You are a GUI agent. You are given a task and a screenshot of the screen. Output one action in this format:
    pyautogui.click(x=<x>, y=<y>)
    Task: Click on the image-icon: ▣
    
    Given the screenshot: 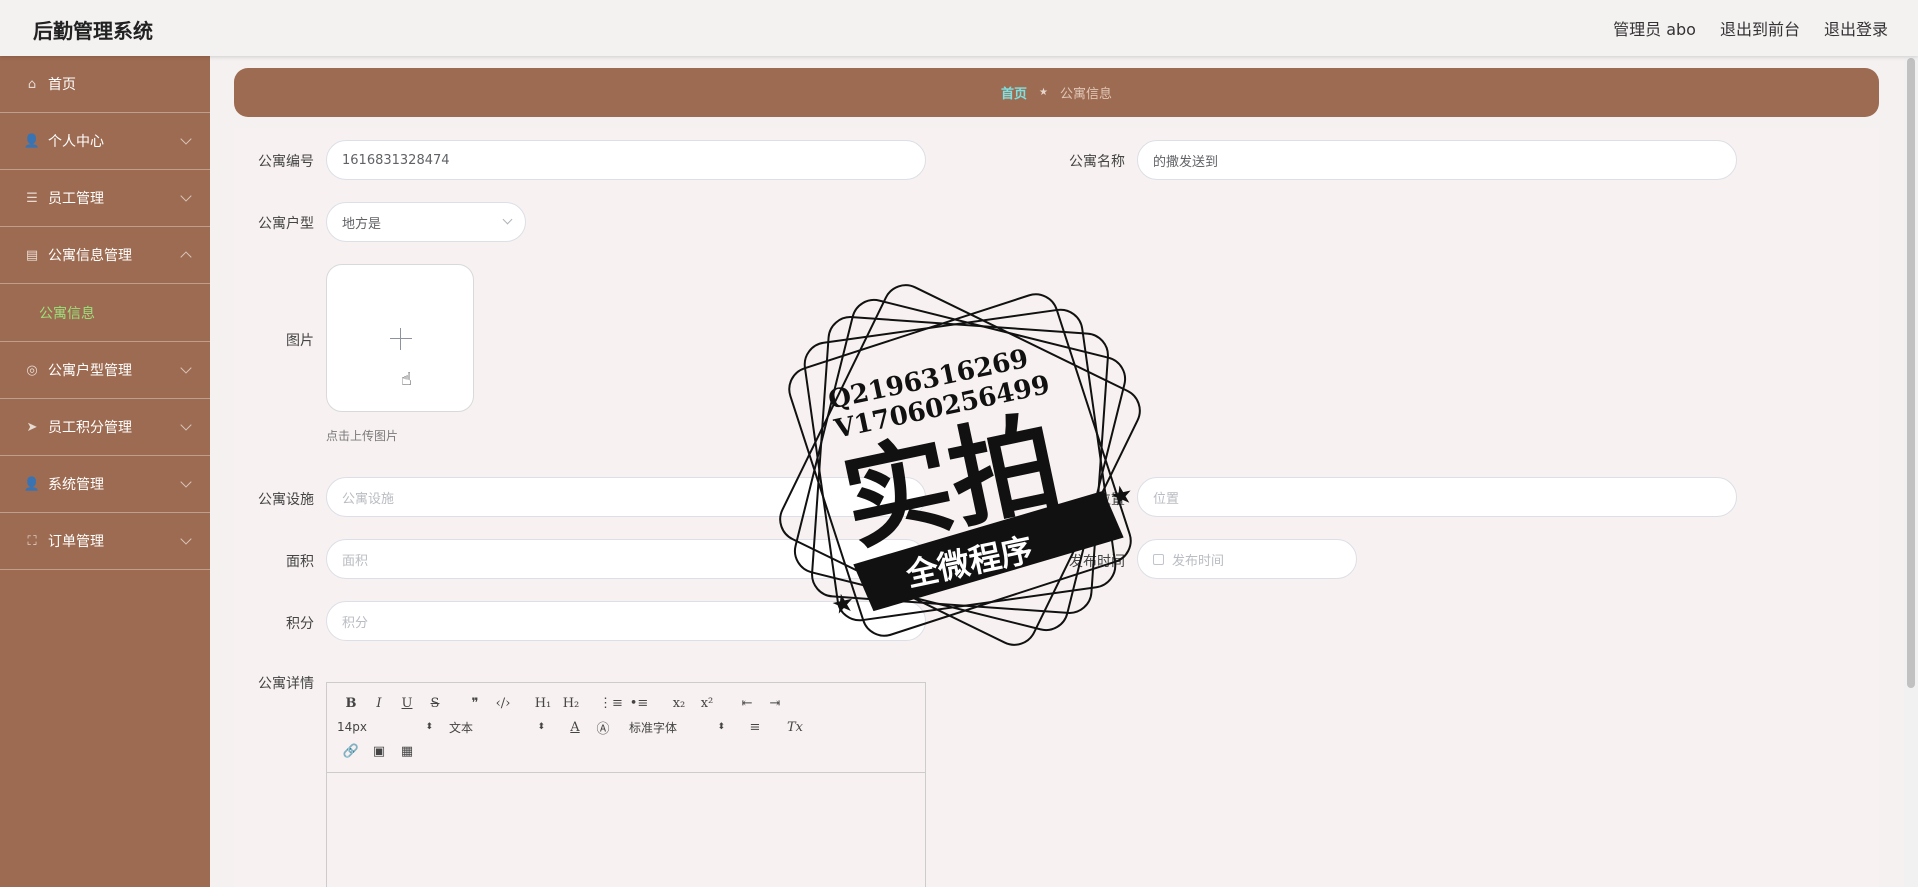 What is the action you would take?
    pyautogui.click(x=379, y=751)
    